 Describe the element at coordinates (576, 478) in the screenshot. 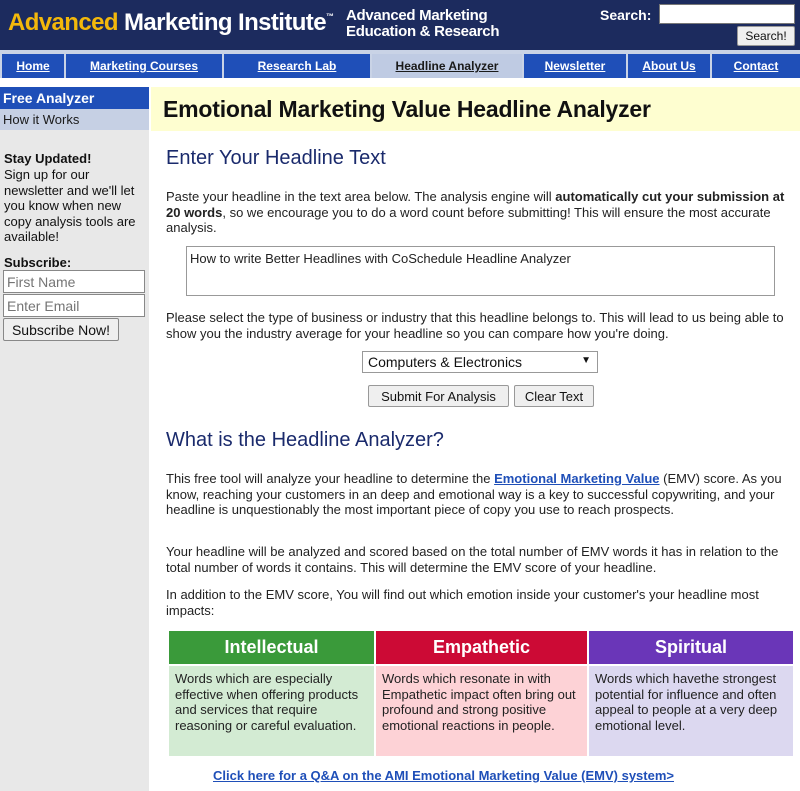

I see `emv-link: Emotional Marketing Value` at that location.